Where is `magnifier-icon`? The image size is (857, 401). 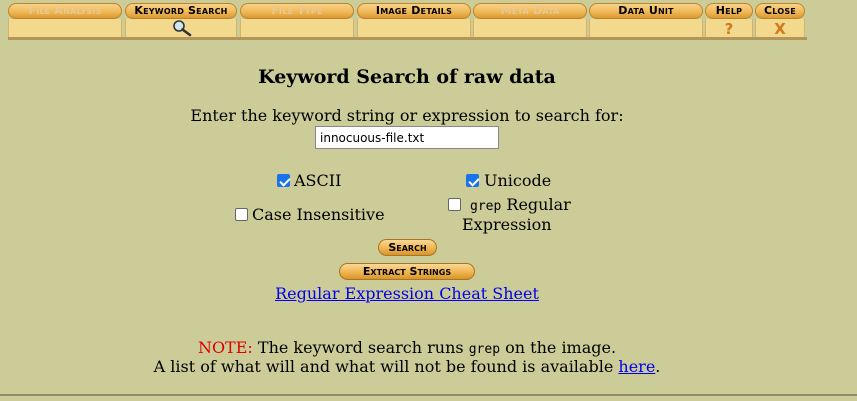
magnifier-icon is located at coordinates (182, 28).